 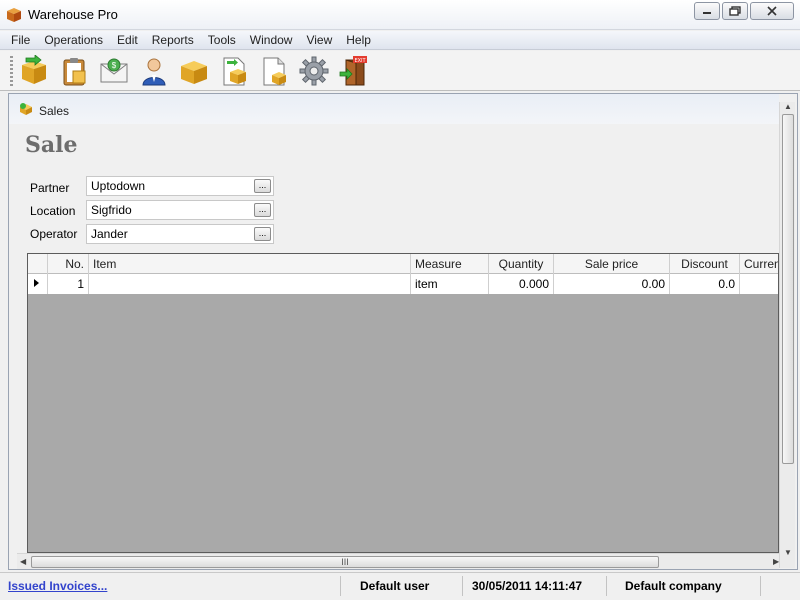 I want to click on gear-icon, so click(x=314, y=71).